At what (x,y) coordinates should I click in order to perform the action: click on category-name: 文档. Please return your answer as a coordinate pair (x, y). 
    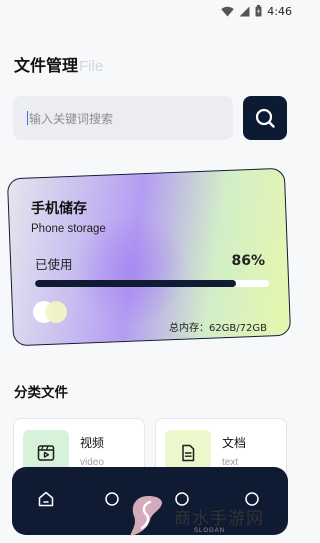
    Looking at the image, I should click on (234, 443).